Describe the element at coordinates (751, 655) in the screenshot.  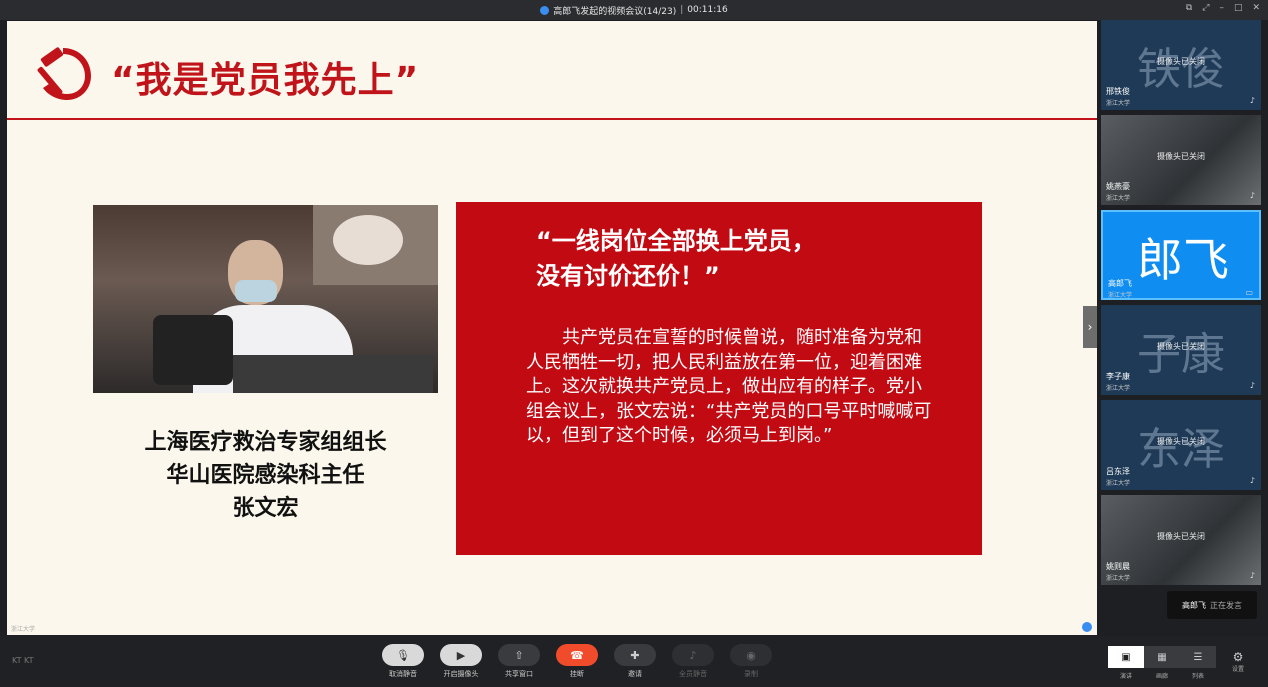
I see `record-icon: ◉` at that location.